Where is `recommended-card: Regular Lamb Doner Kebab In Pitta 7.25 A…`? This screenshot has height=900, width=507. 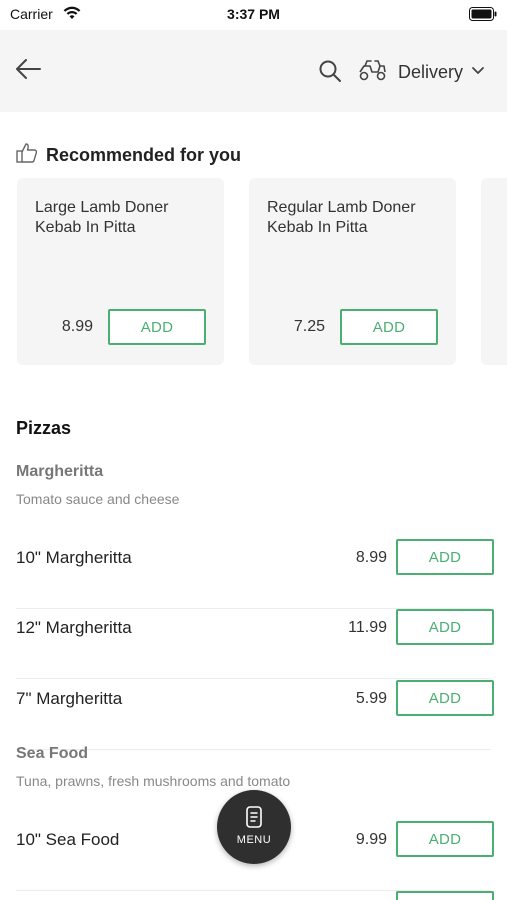
recommended-card: Regular Lamb Doner Kebab In Pitta 7.25 A… is located at coordinates (352, 271).